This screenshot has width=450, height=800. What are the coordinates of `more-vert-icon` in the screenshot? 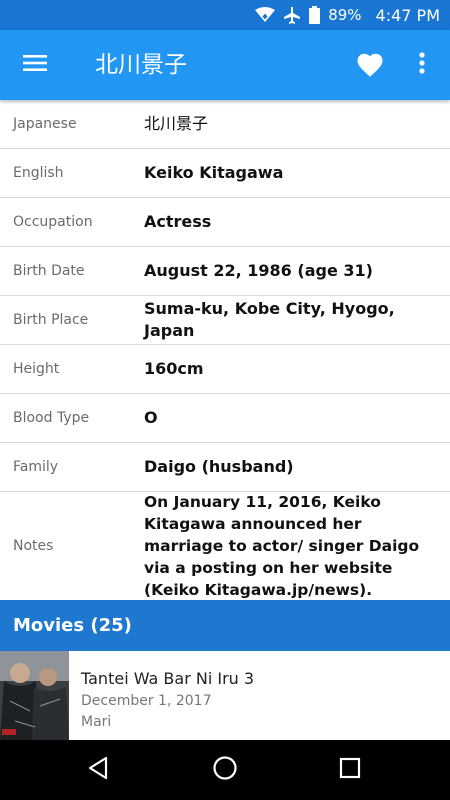 It's located at (422, 65).